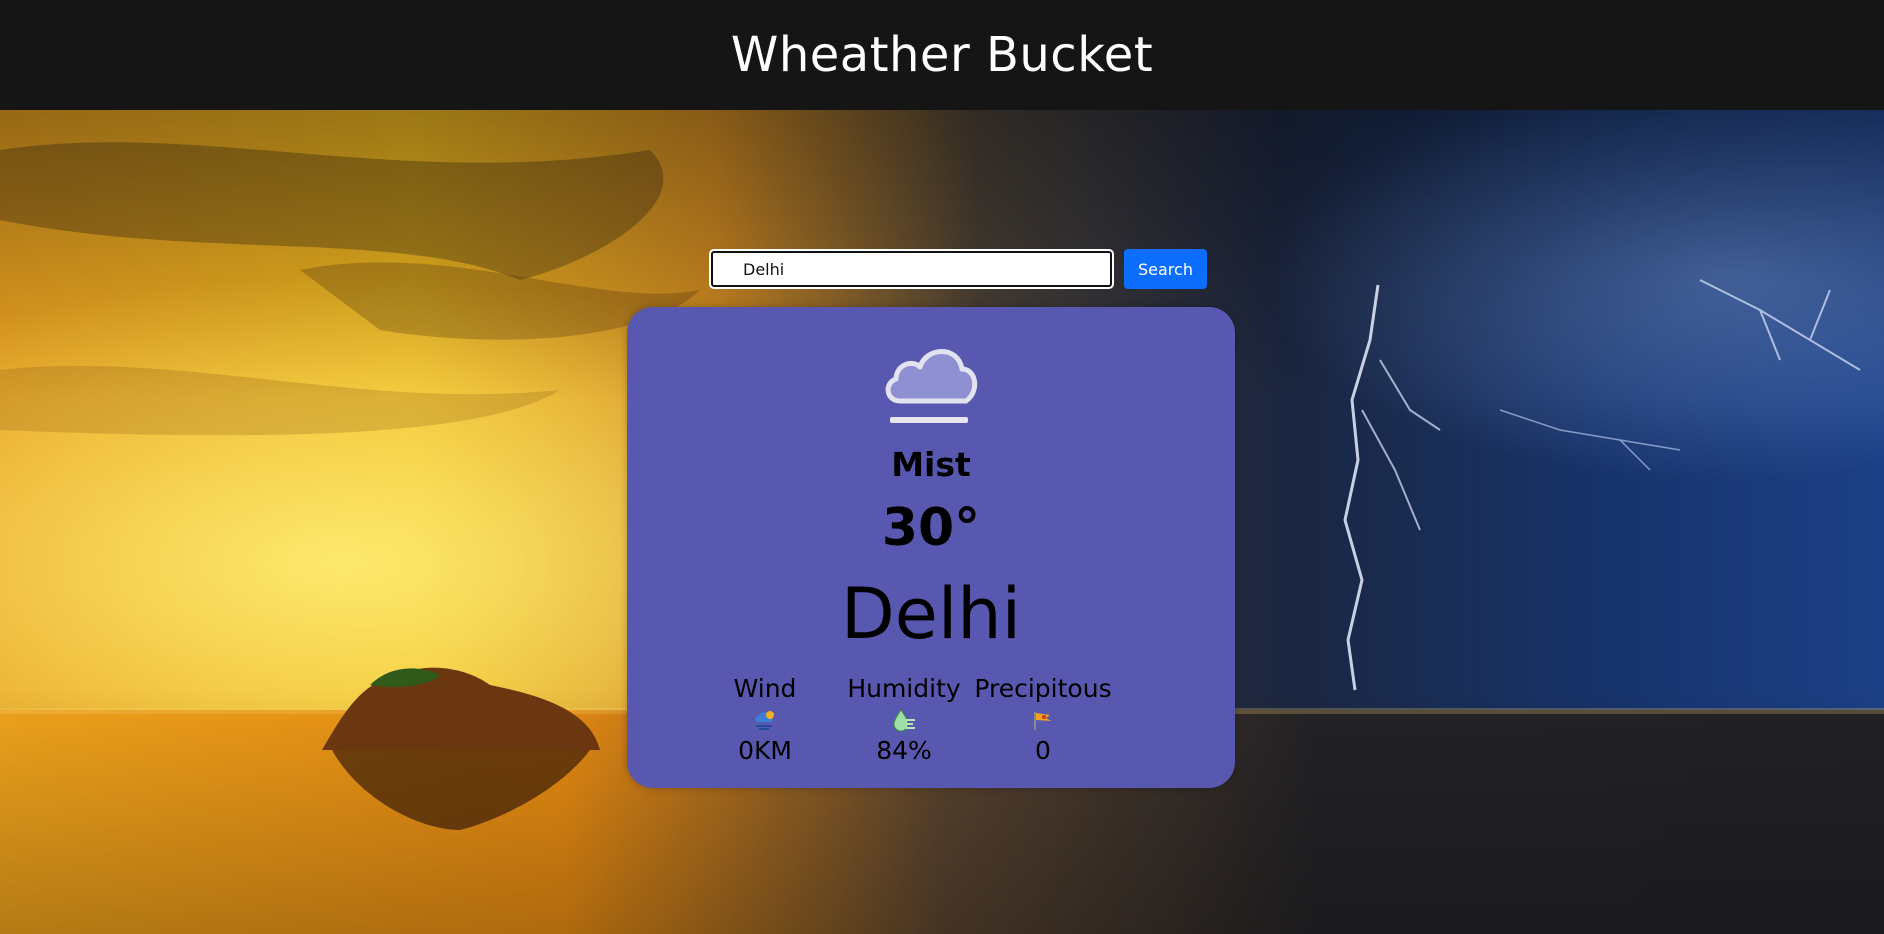  I want to click on app-header: Wheather Bucket, so click(942, 55).